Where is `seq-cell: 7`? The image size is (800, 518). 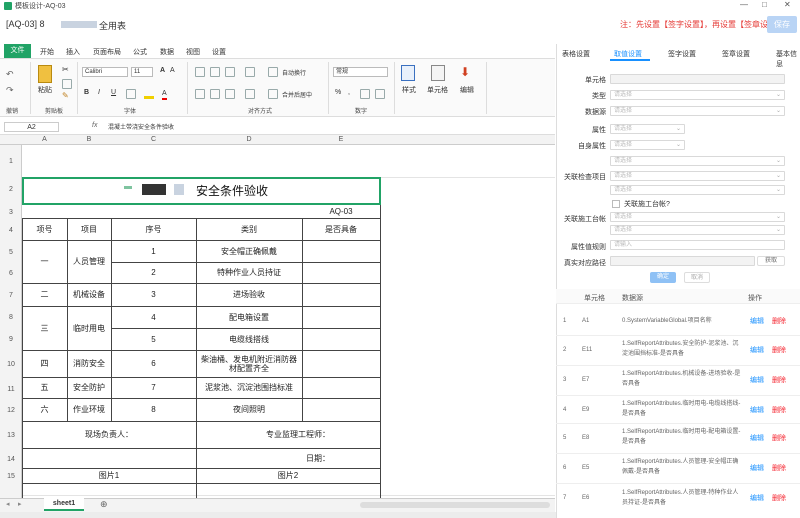
seq-cell: 7 is located at coordinates (153, 387).